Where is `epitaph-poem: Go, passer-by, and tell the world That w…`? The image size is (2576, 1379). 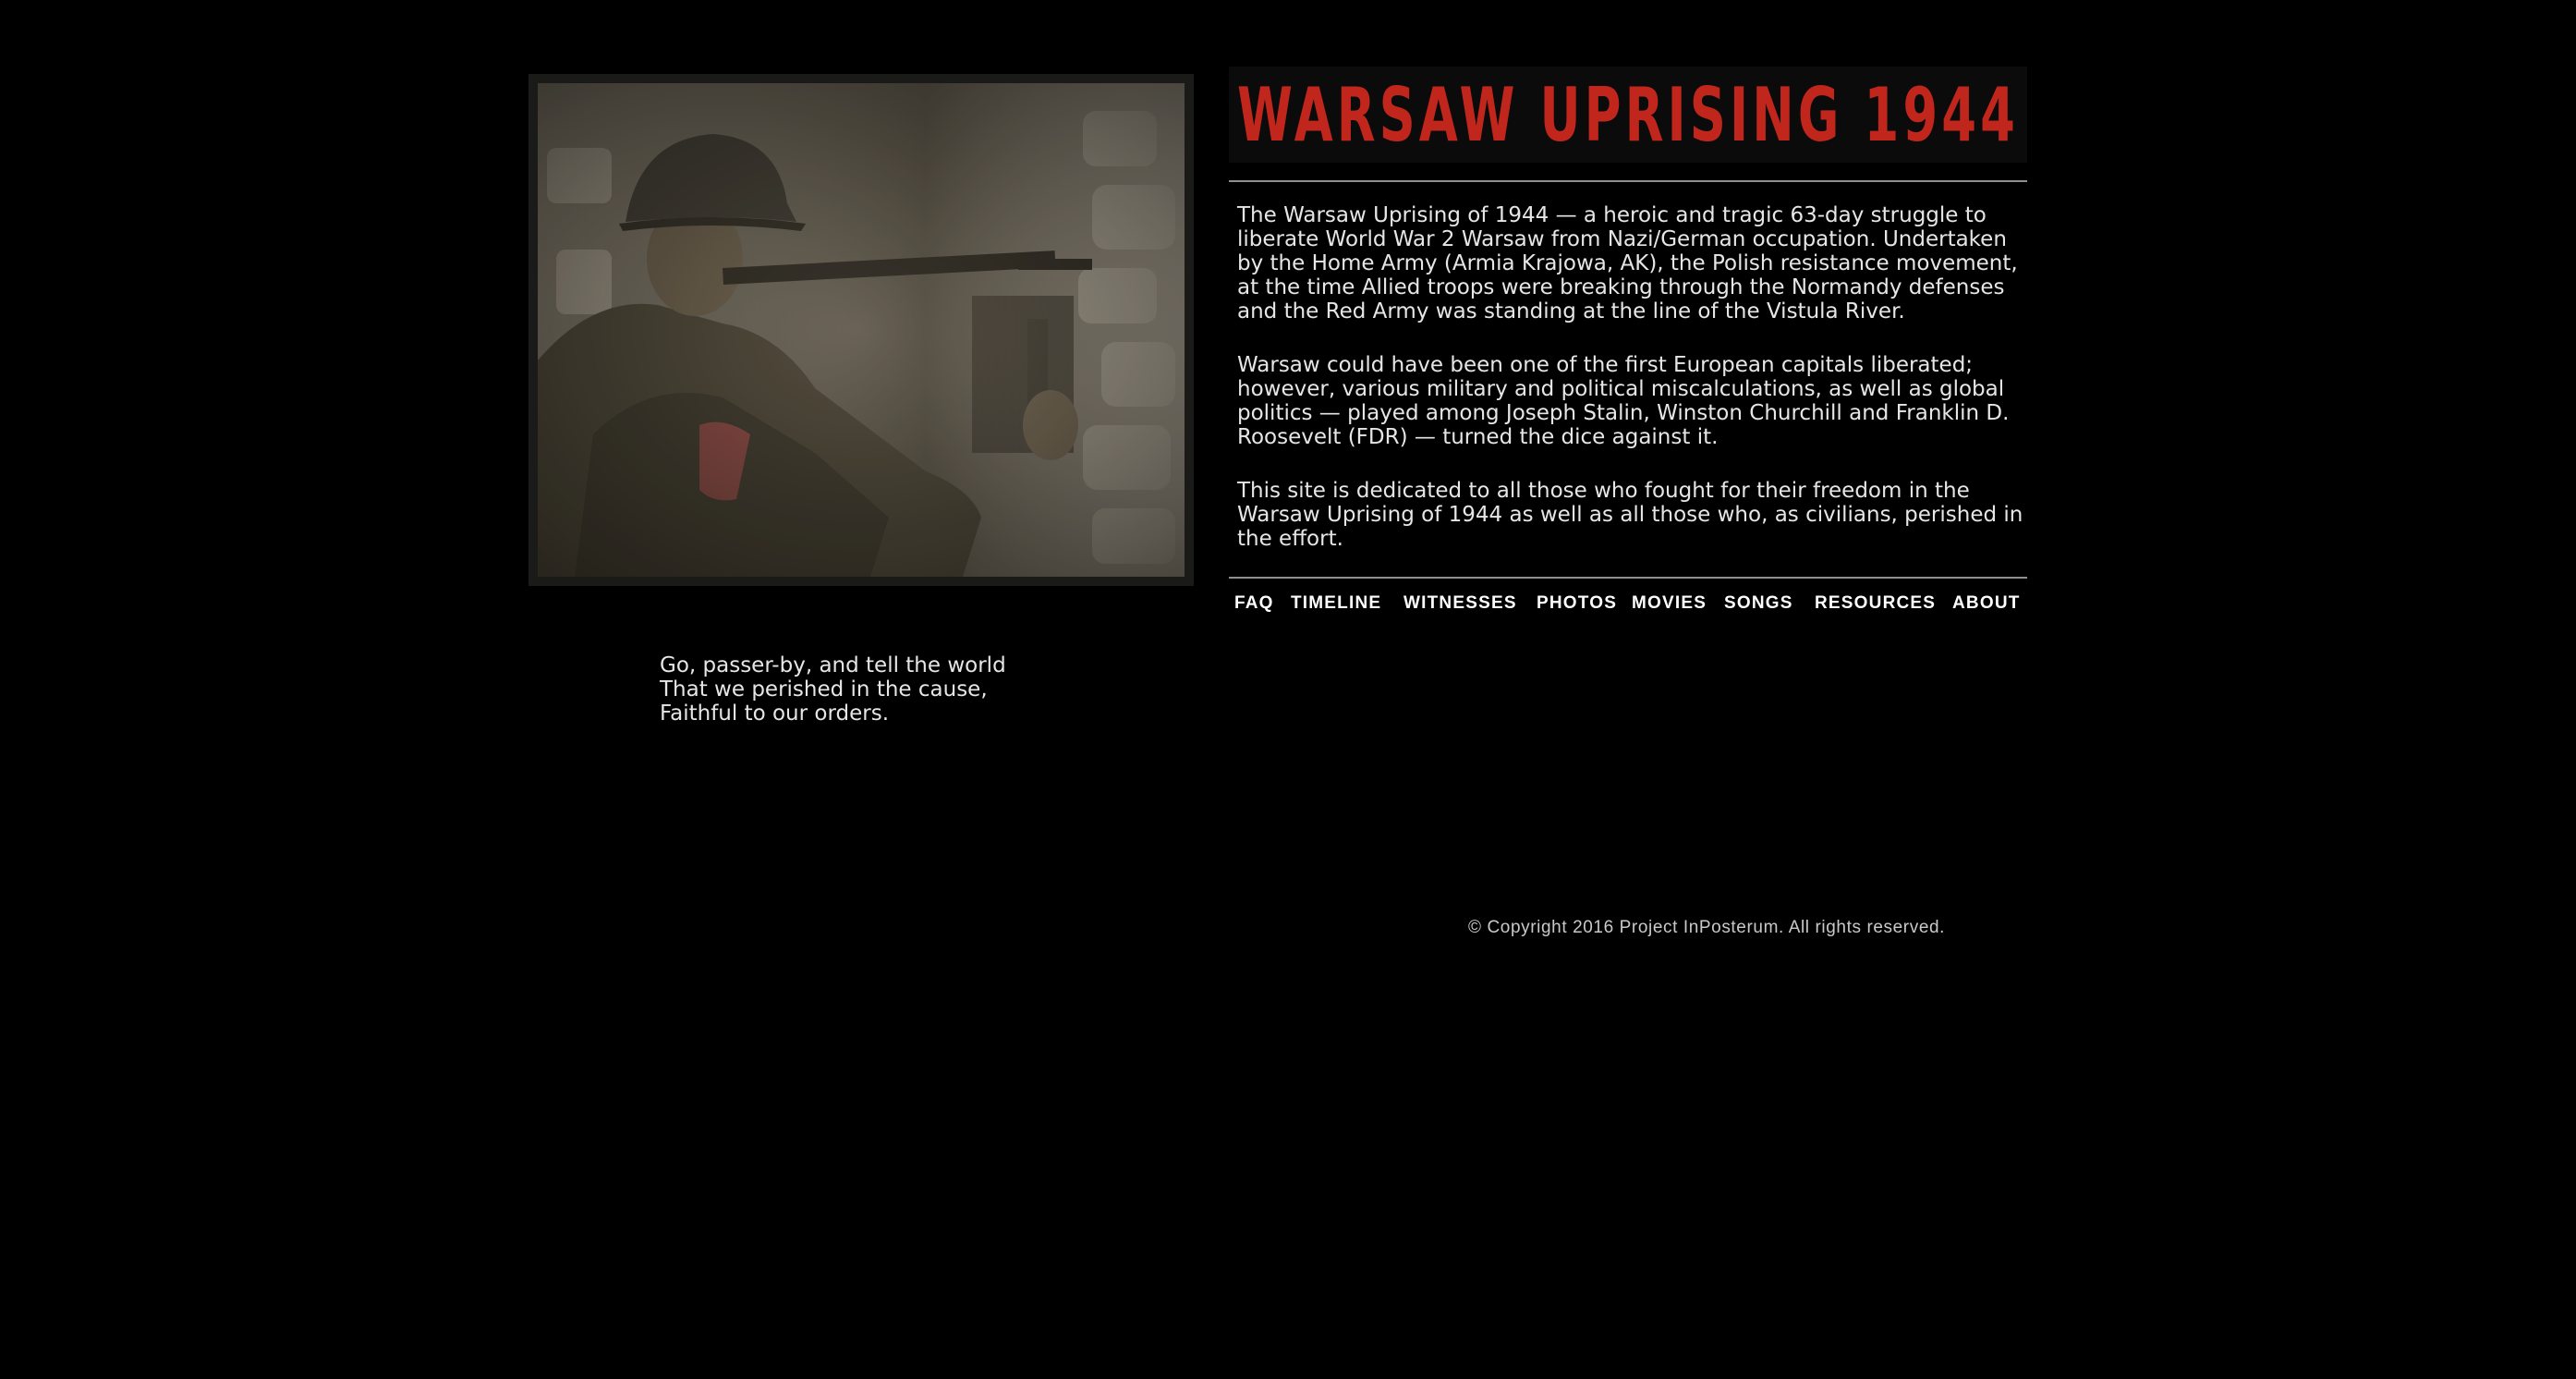 epitaph-poem: Go, passer-by, and tell the world That w… is located at coordinates (833, 689).